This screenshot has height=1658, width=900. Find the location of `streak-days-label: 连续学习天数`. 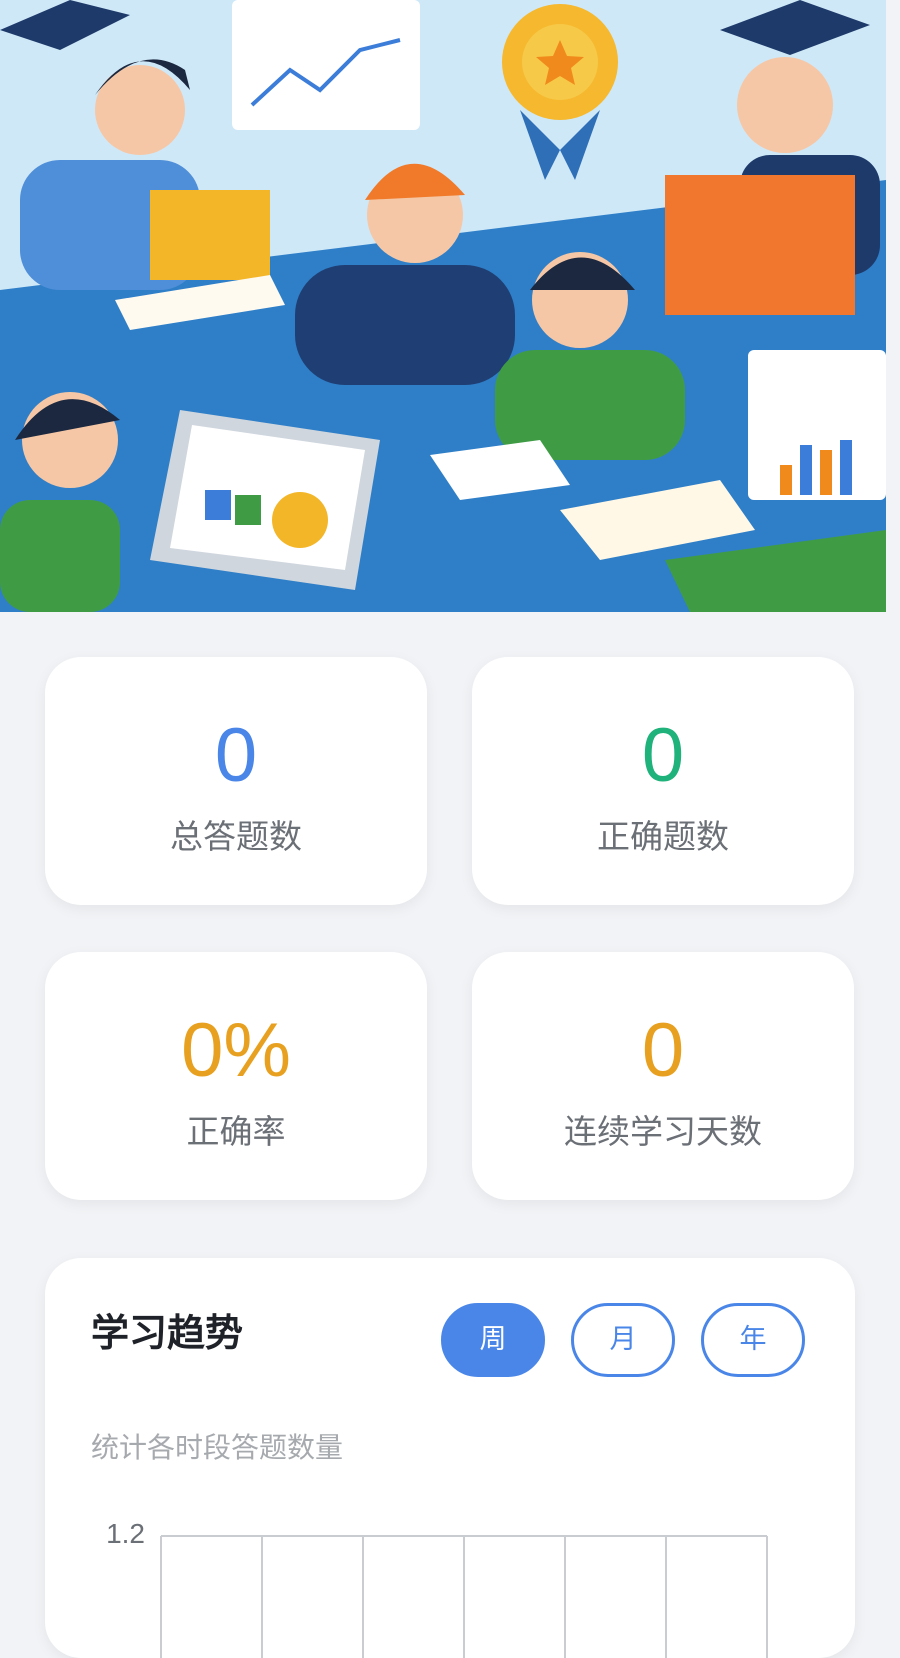

streak-days-label: 连续学习天数 is located at coordinates (663, 1131).